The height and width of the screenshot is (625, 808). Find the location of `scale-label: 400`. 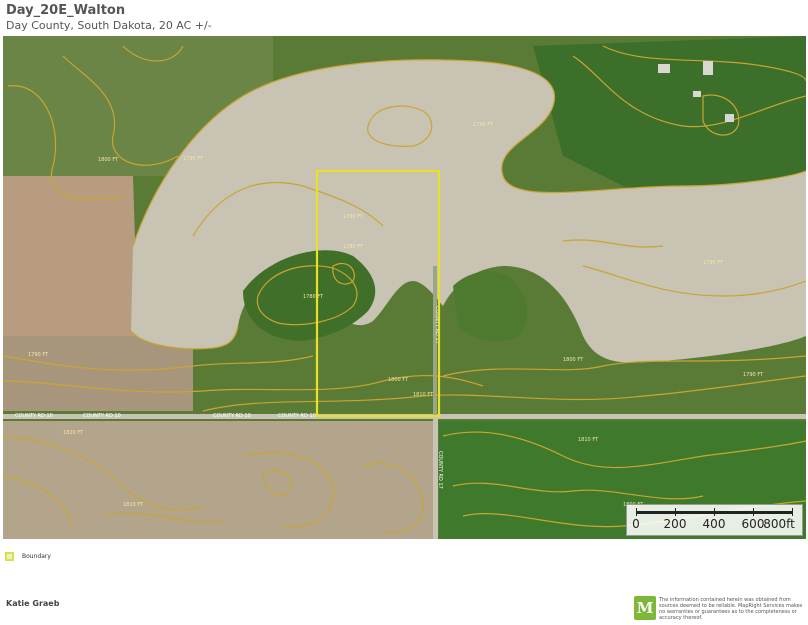

scale-label: 400 is located at coordinates (714, 524).